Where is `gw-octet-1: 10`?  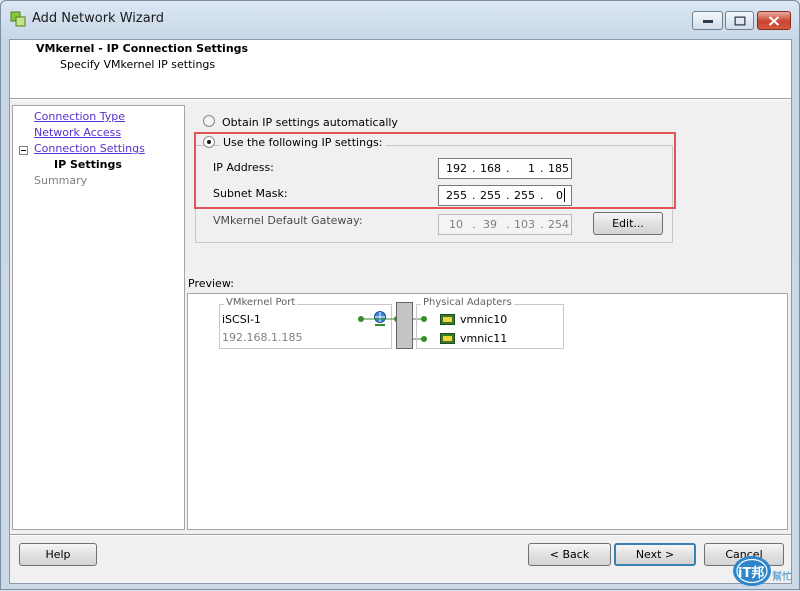 gw-octet-1: 10 is located at coordinates (456, 224).